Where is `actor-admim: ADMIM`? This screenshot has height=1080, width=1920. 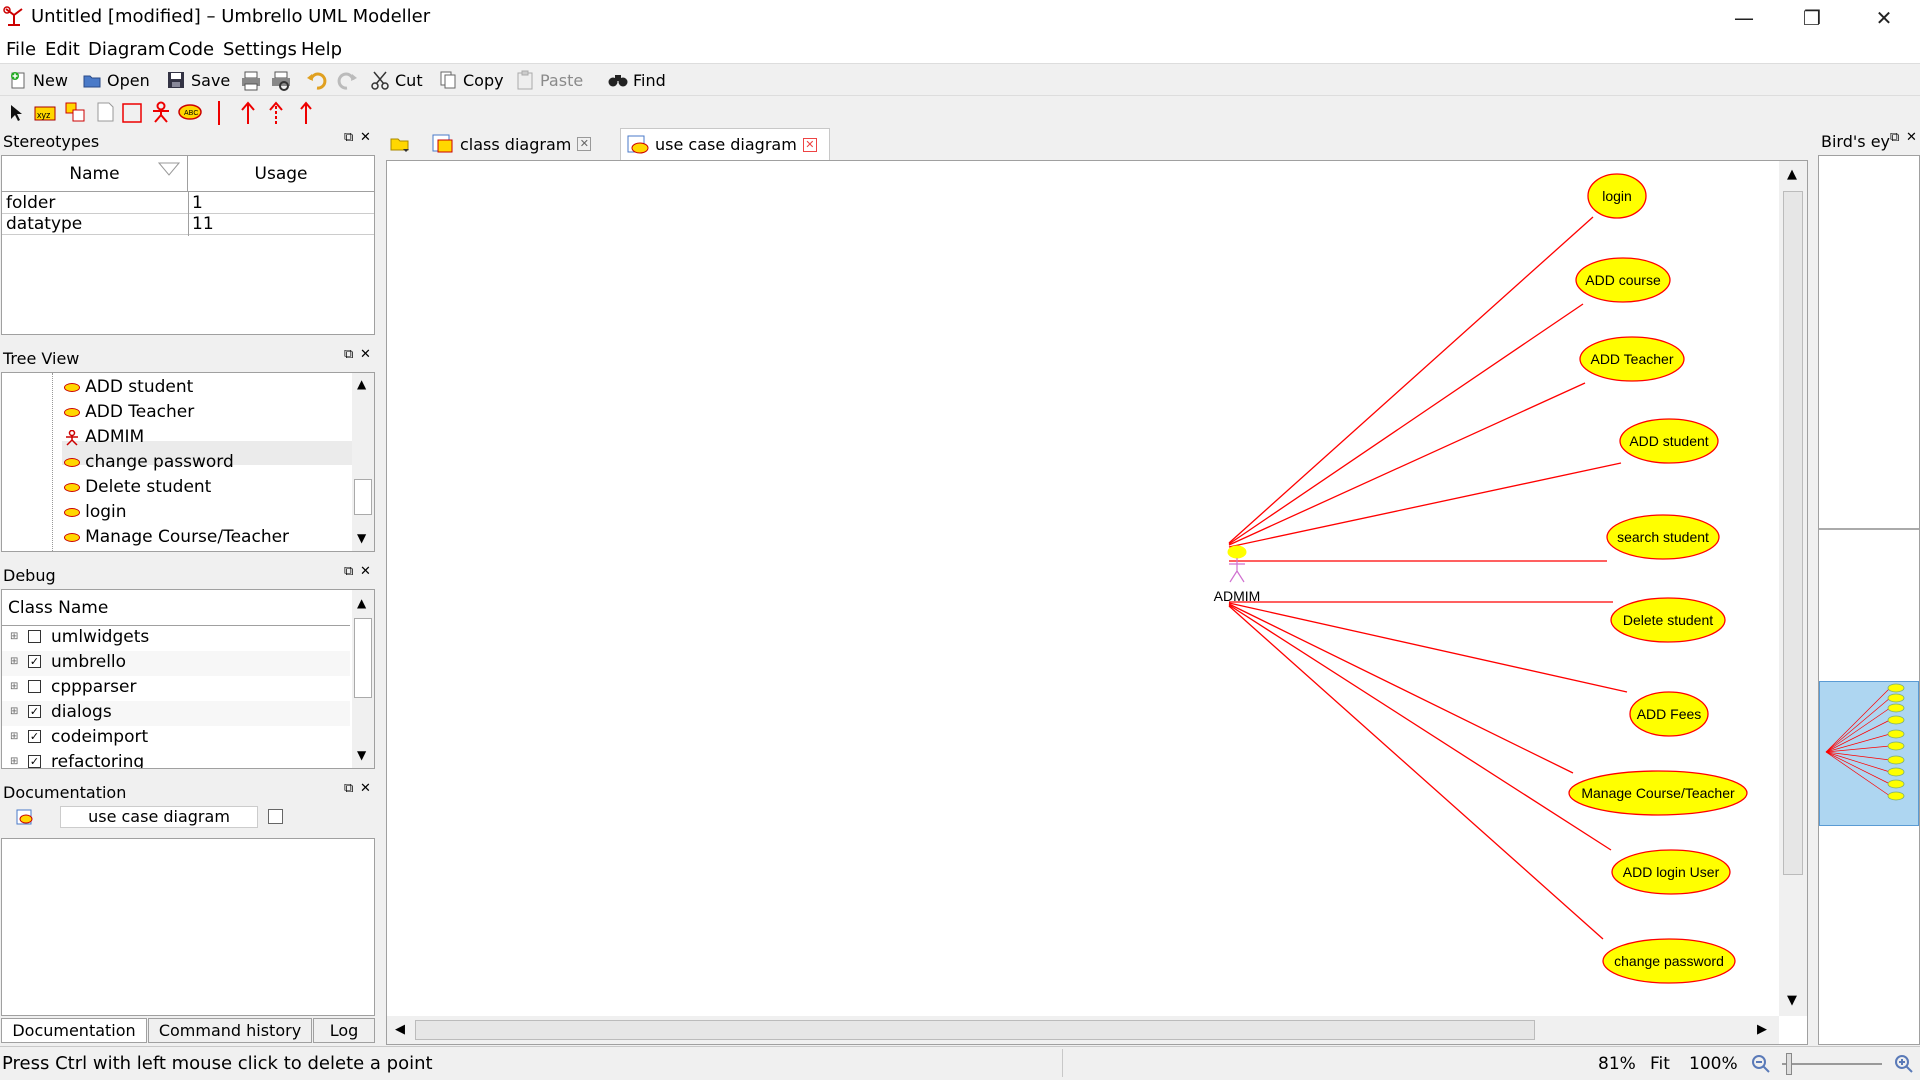 actor-admim: ADMIM is located at coordinates (1237, 574).